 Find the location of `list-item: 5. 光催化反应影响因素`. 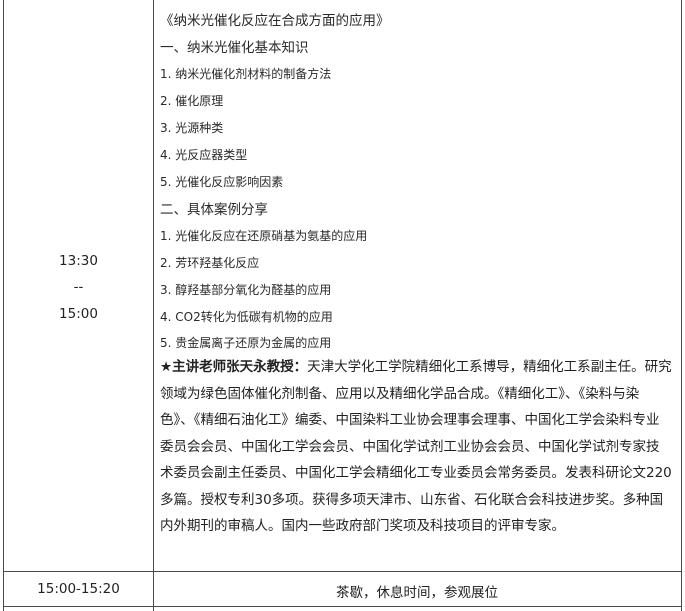

list-item: 5. 光催化反应影响因素 is located at coordinates (222, 182).